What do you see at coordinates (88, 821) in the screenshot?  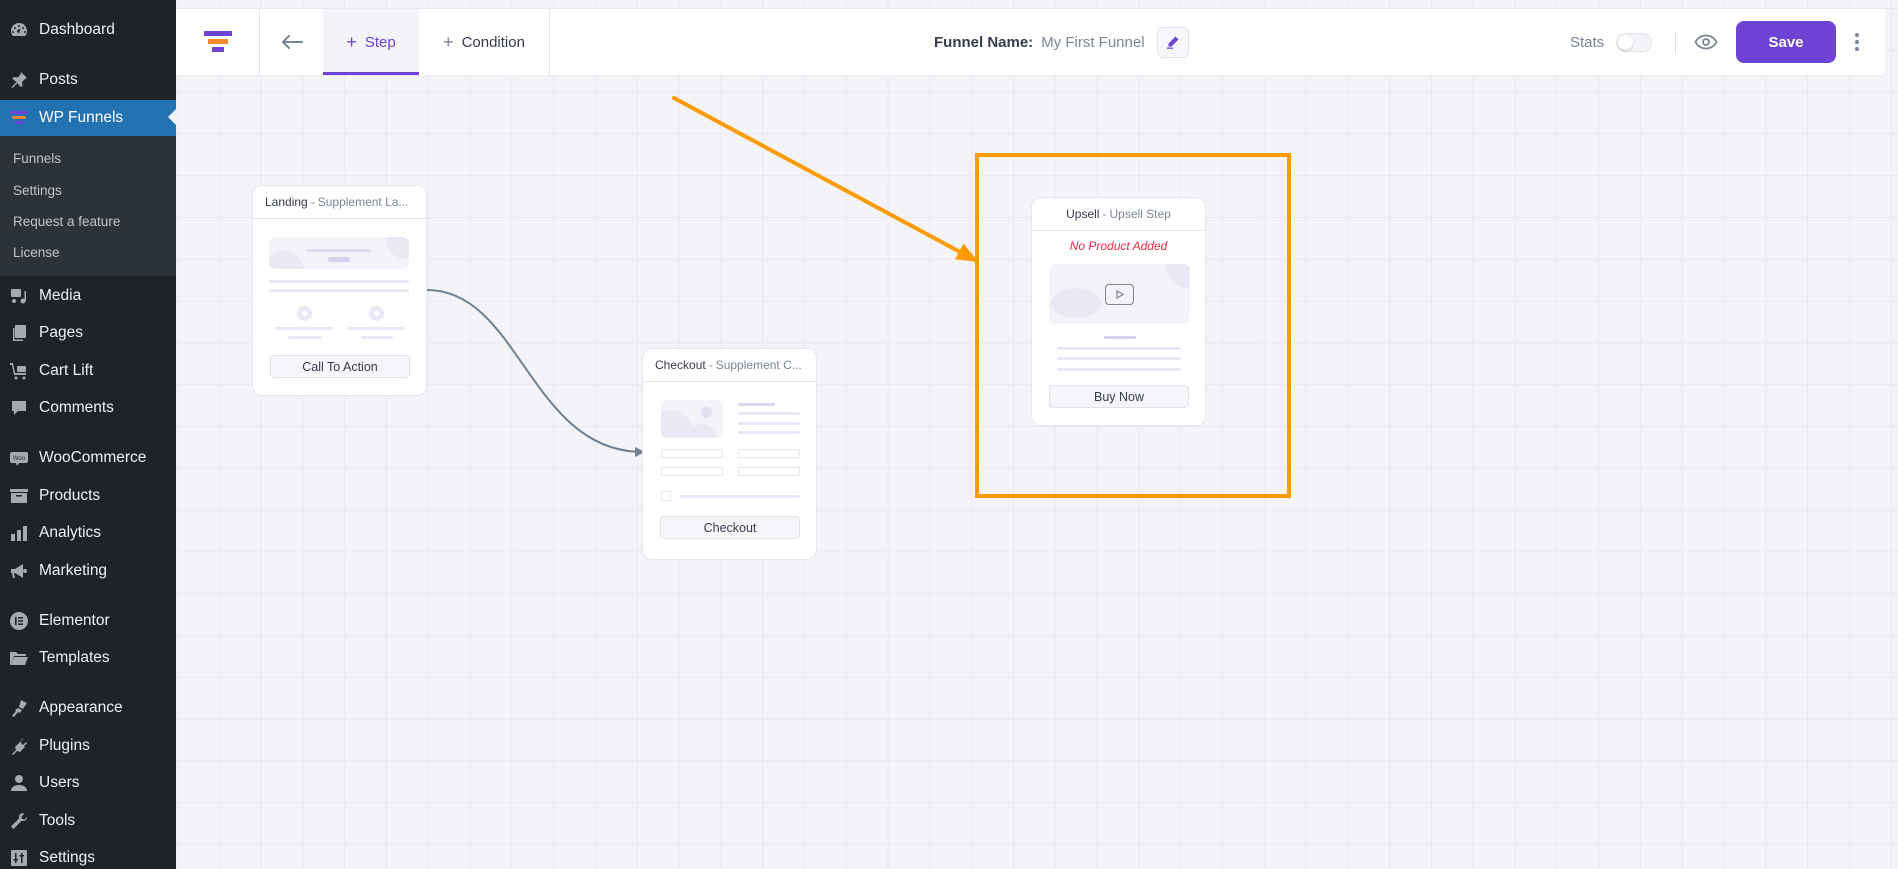 I see `sidebar-item-tools: Tools` at bounding box center [88, 821].